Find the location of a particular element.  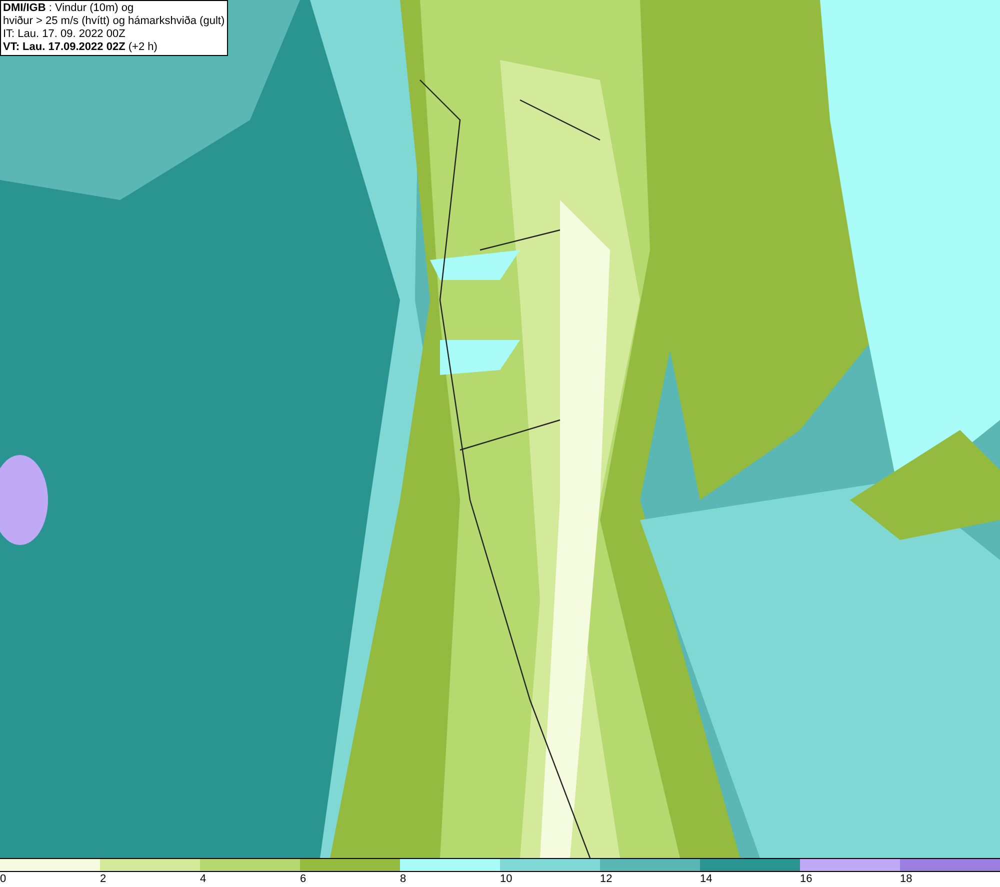

legend-tick-label: 4 is located at coordinates (203, 879).